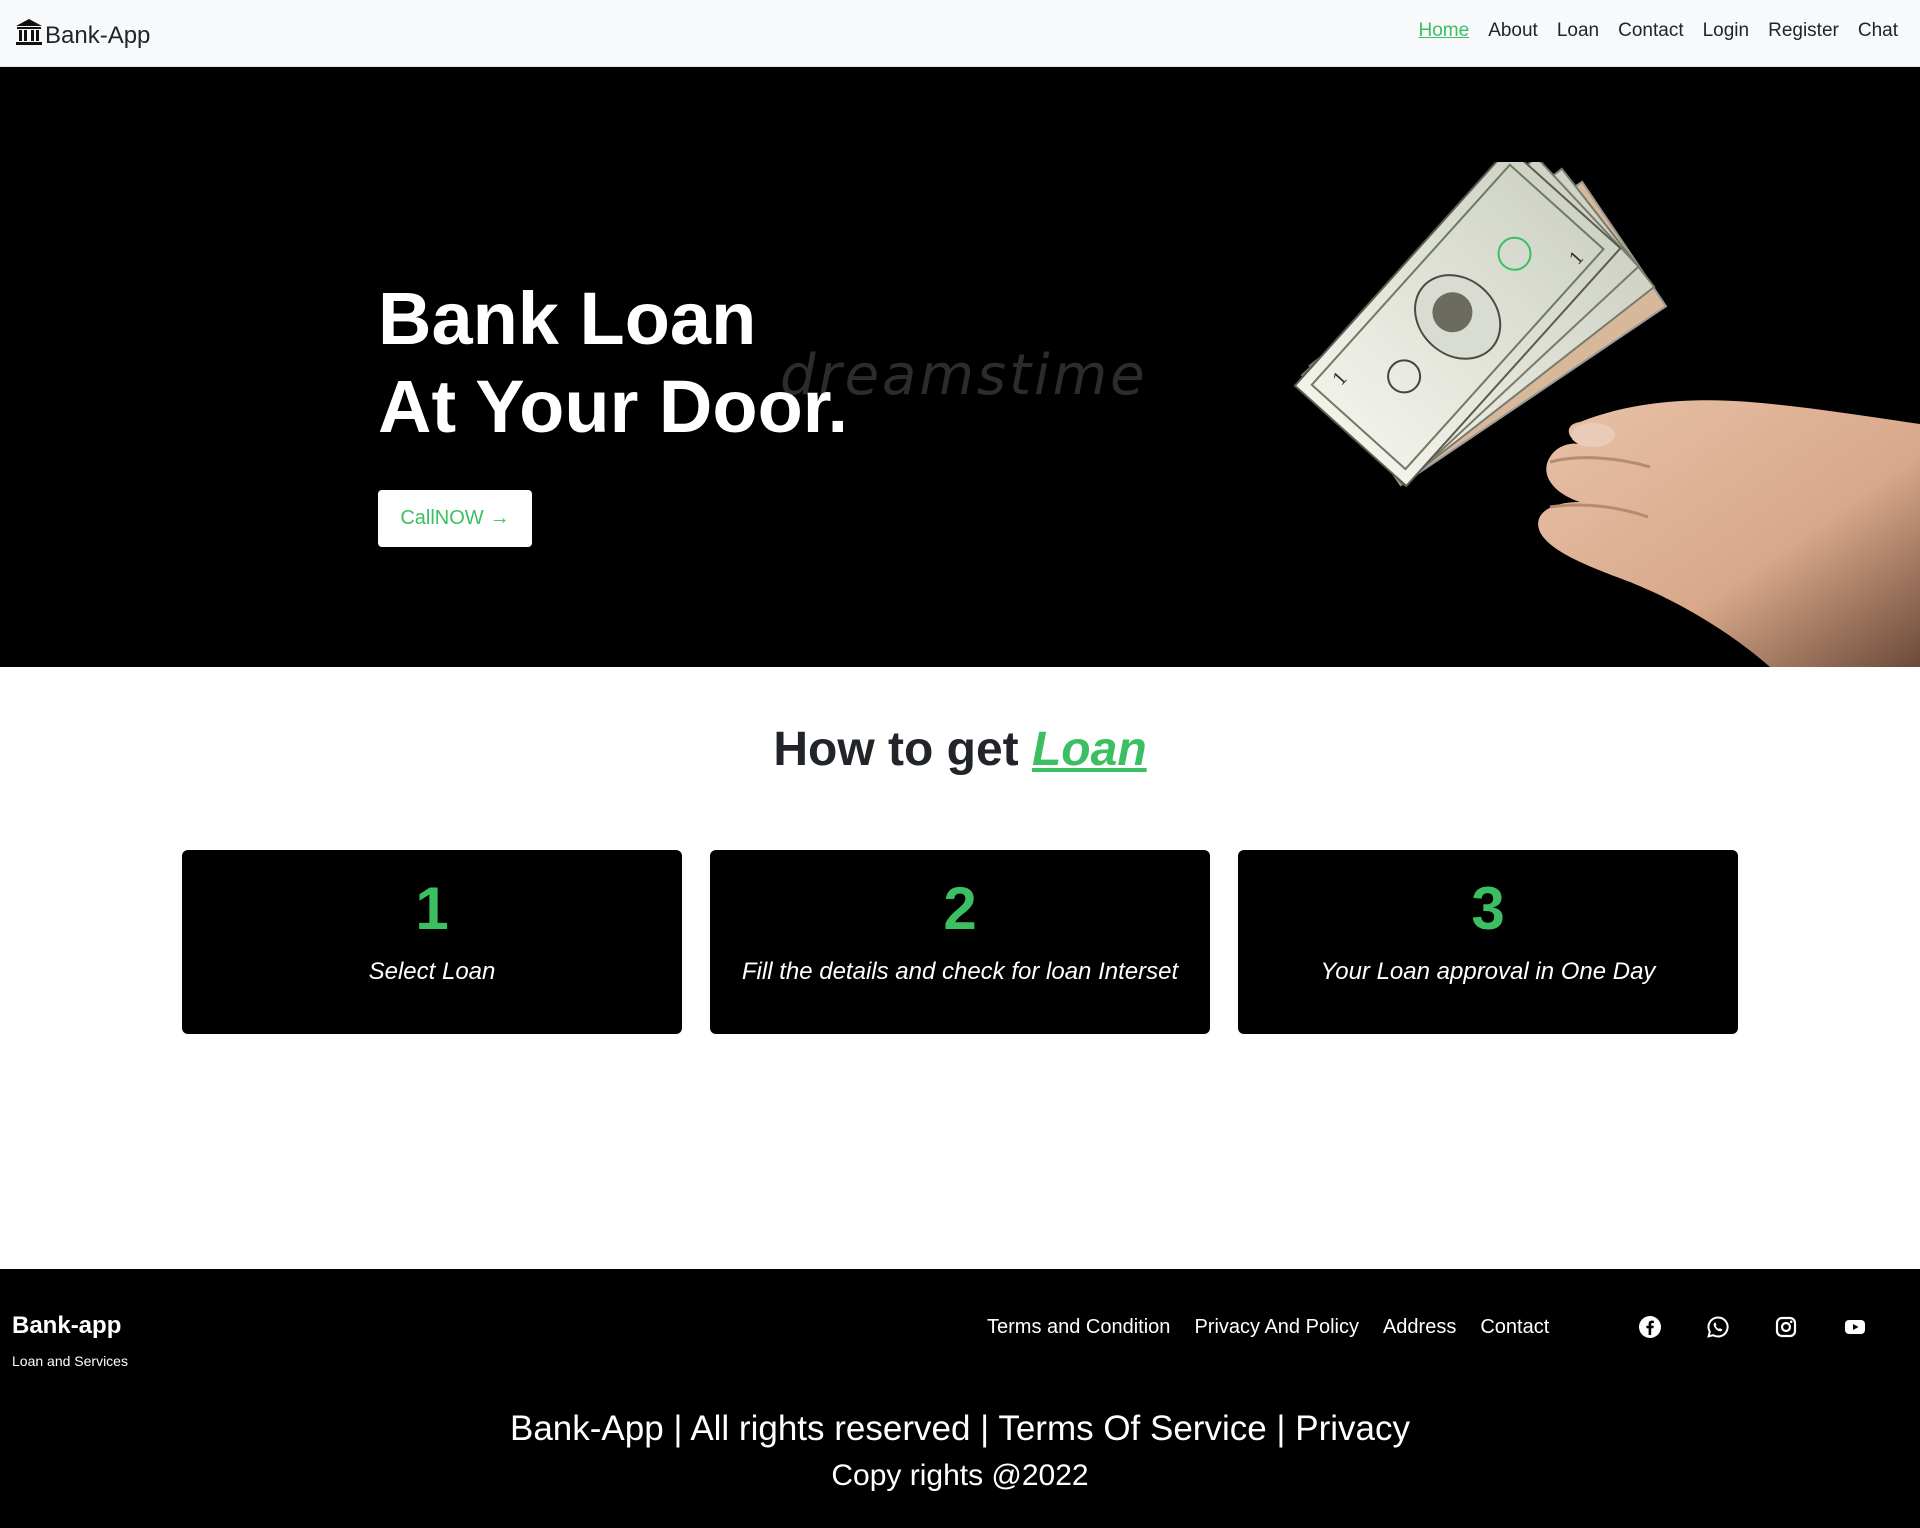 The height and width of the screenshot is (1528, 1920). Describe the element at coordinates (960, 1475) in the screenshot. I see `copyright-year: Copy rights @2022` at that location.